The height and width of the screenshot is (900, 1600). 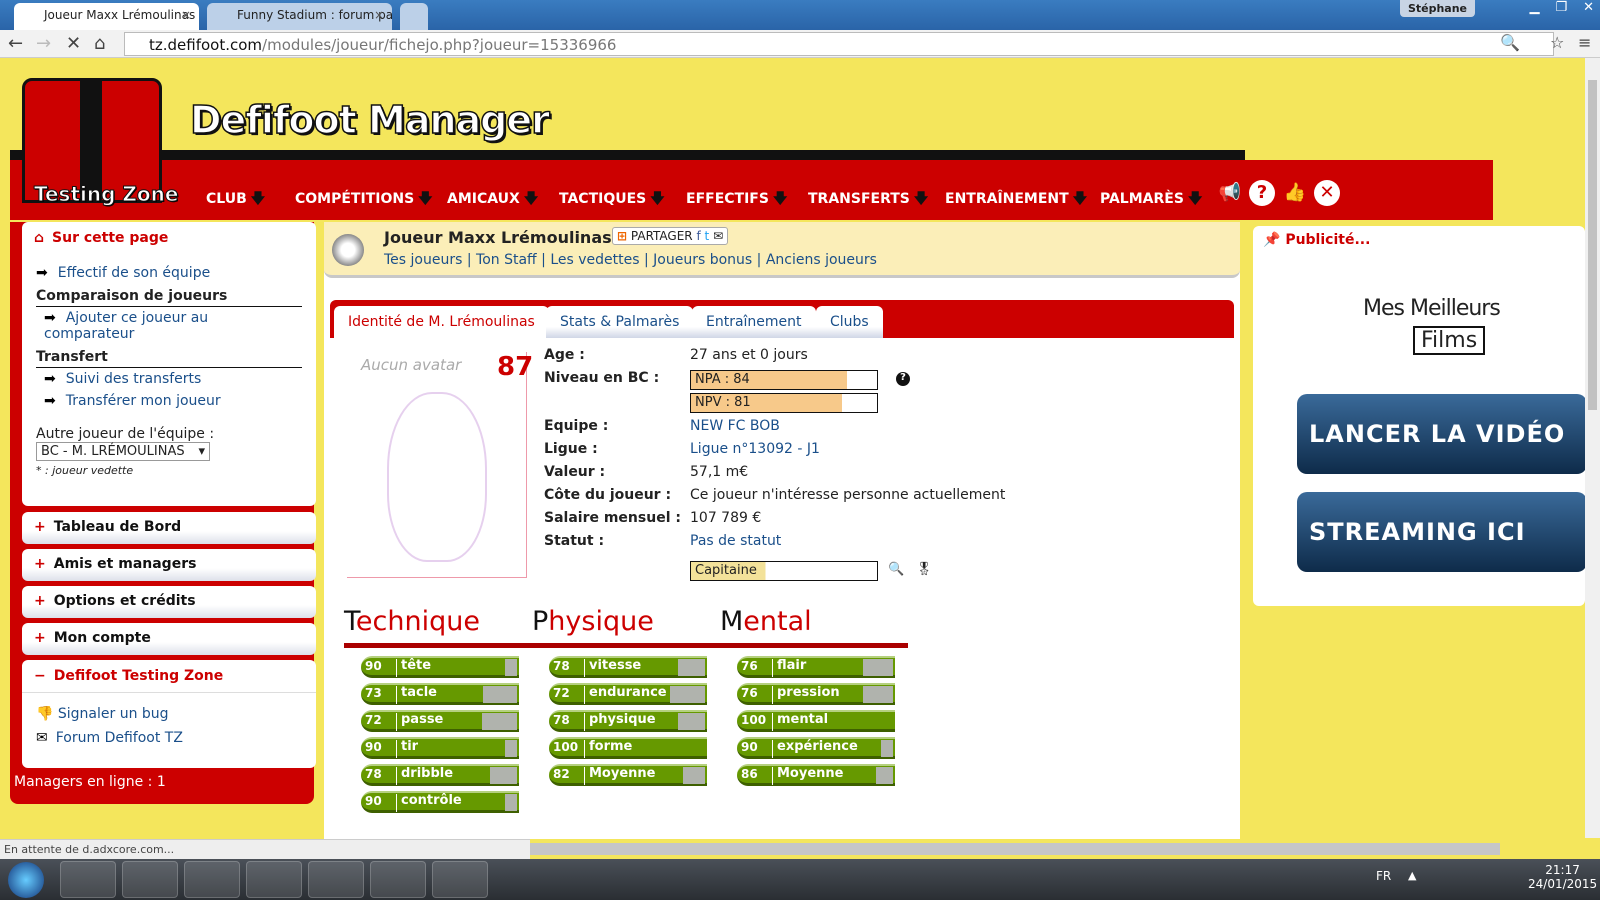 What do you see at coordinates (612, 518) in the screenshot?
I see `salaire-label: Salaire mensuel :` at bounding box center [612, 518].